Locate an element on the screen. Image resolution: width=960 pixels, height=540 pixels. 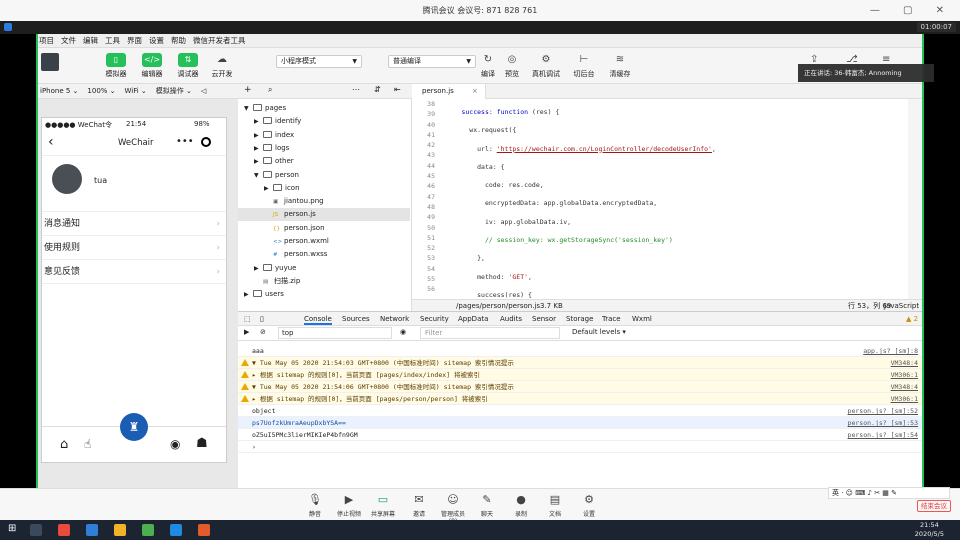
add-icon: + is located at coordinates (248, 90).